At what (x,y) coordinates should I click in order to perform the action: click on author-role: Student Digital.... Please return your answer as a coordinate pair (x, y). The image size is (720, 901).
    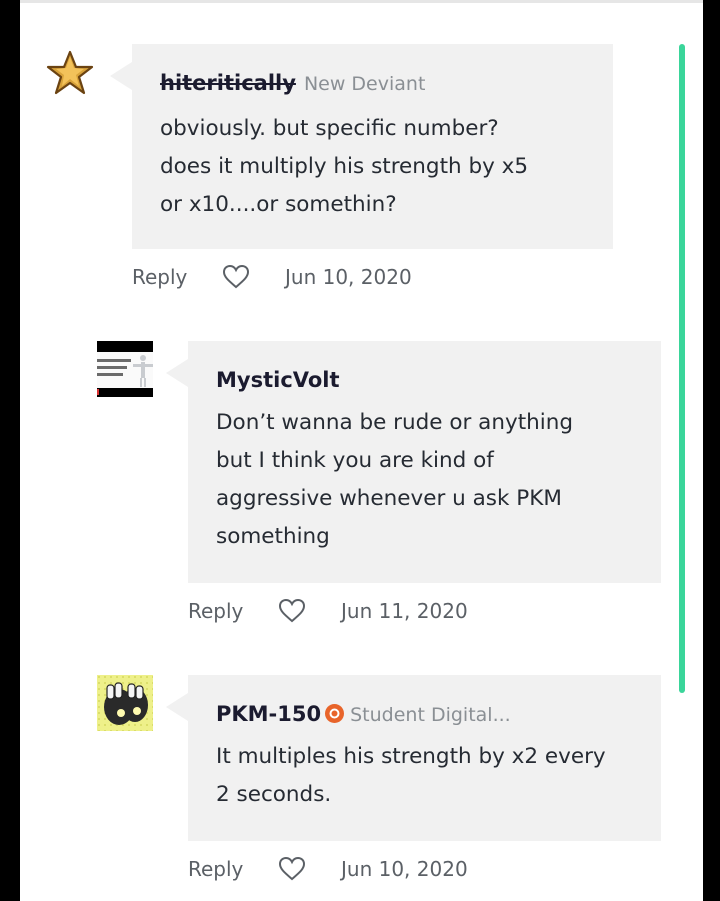
    Looking at the image, I should click on (430, 715).